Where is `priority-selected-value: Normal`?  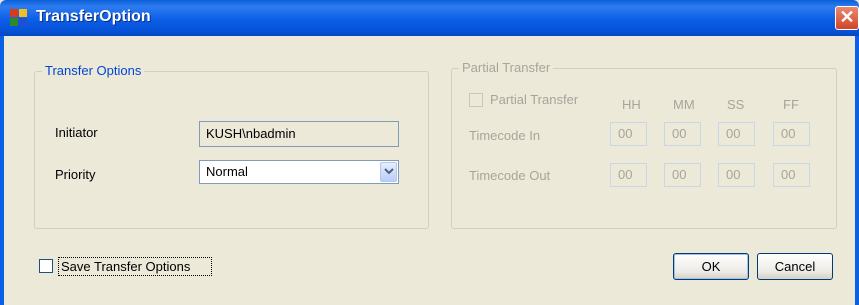
priority-selected-value: Normal is located at coordinates (227, 171).